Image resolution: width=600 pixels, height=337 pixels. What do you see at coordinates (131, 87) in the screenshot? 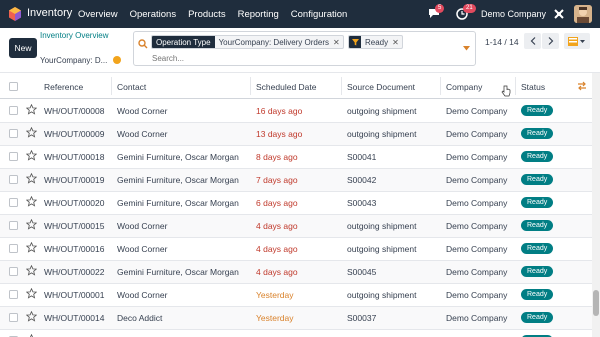
I see `column-header-contact: Contact` at bounding box center [131, 87].